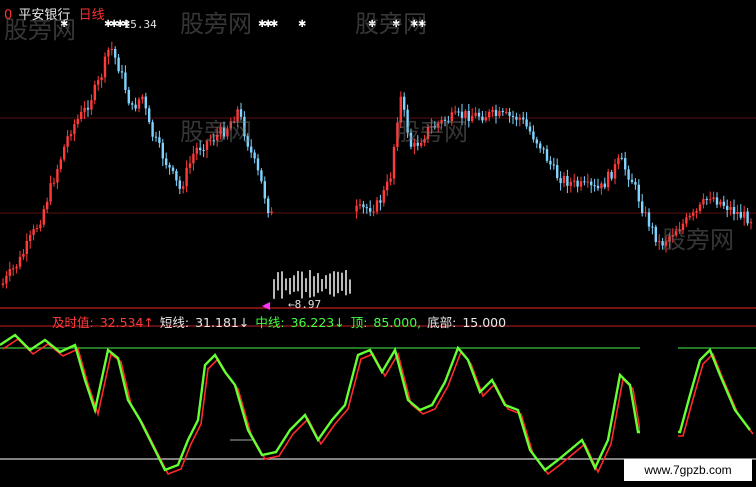 This screenshot has height=487, width=756. What do you see at coordinates (73, 322) in the screenshot?
I see `indicator-name-label: 及时值:` at bounding box center [73, 322].